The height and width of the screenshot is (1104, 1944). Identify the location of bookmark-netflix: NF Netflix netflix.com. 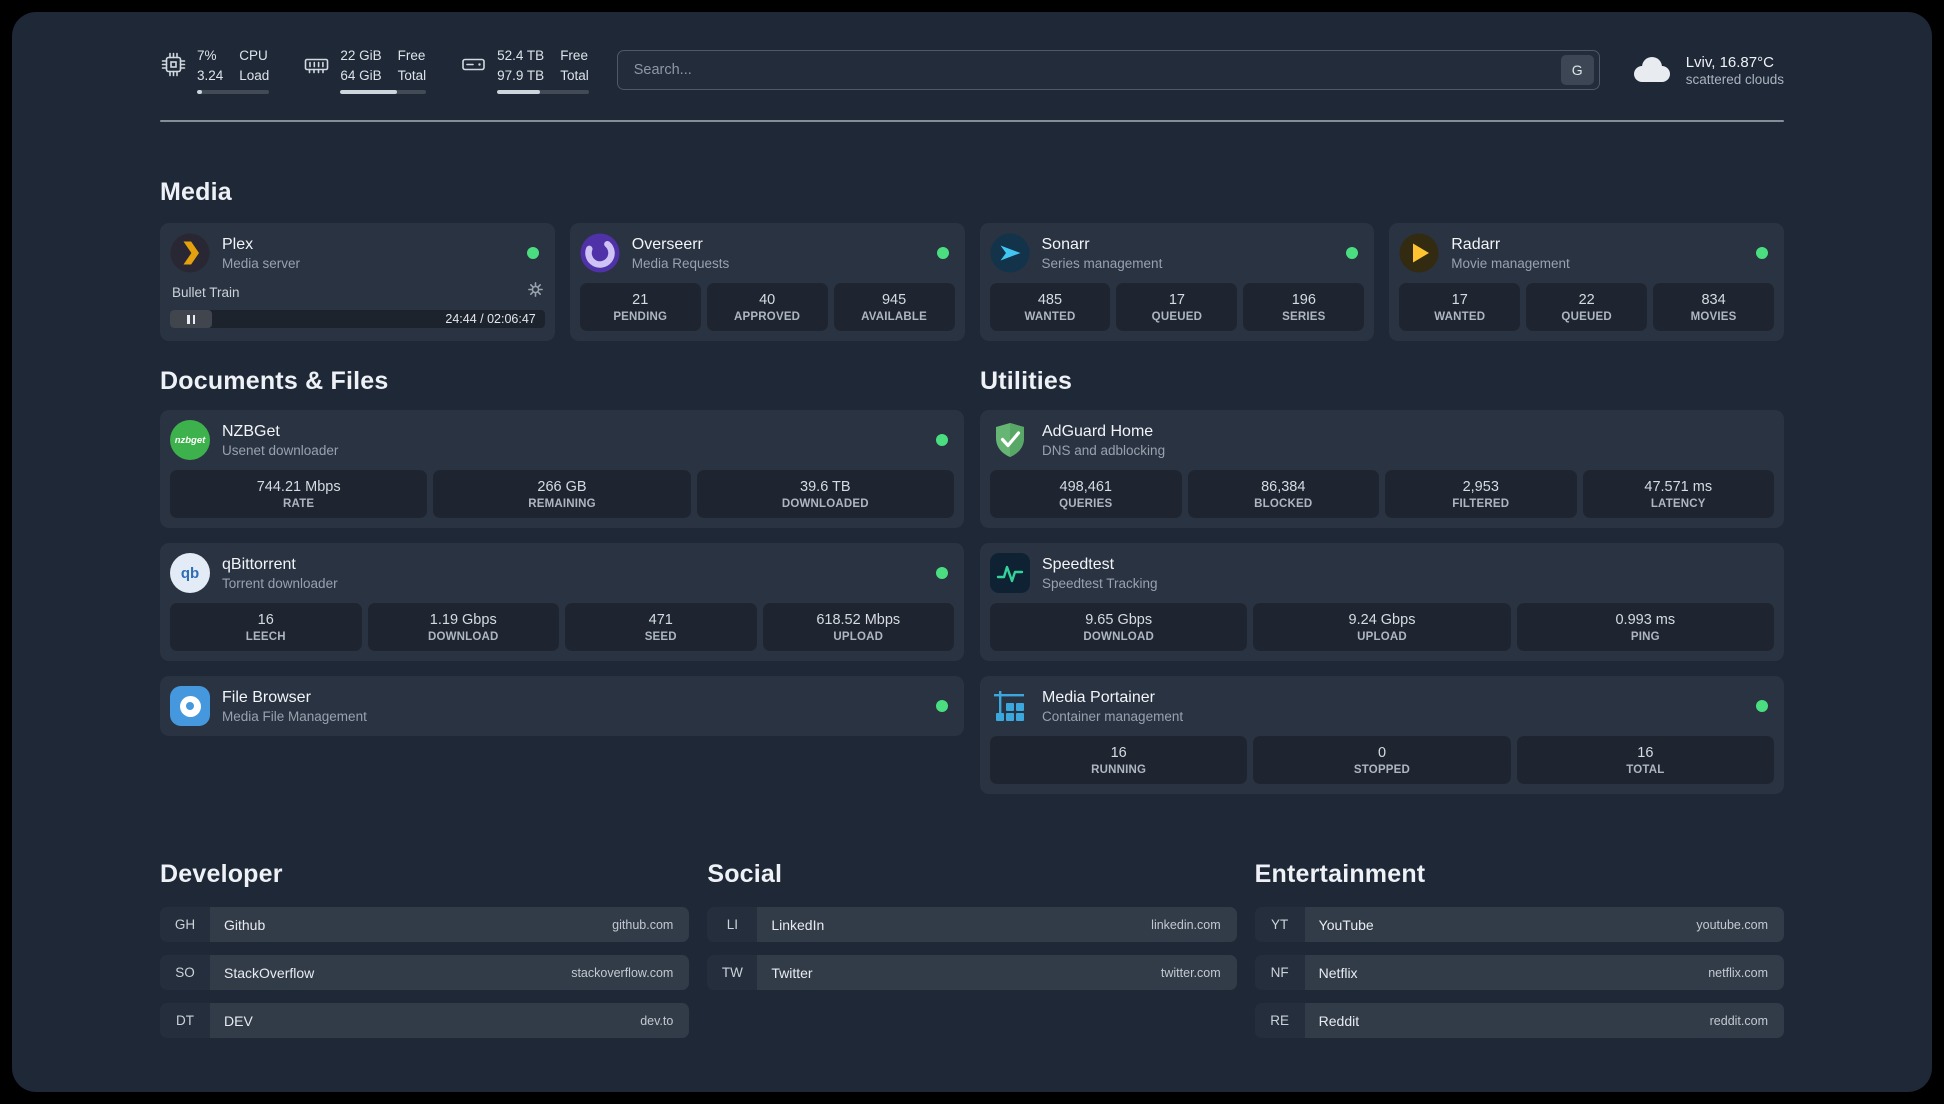
(1519, 973).